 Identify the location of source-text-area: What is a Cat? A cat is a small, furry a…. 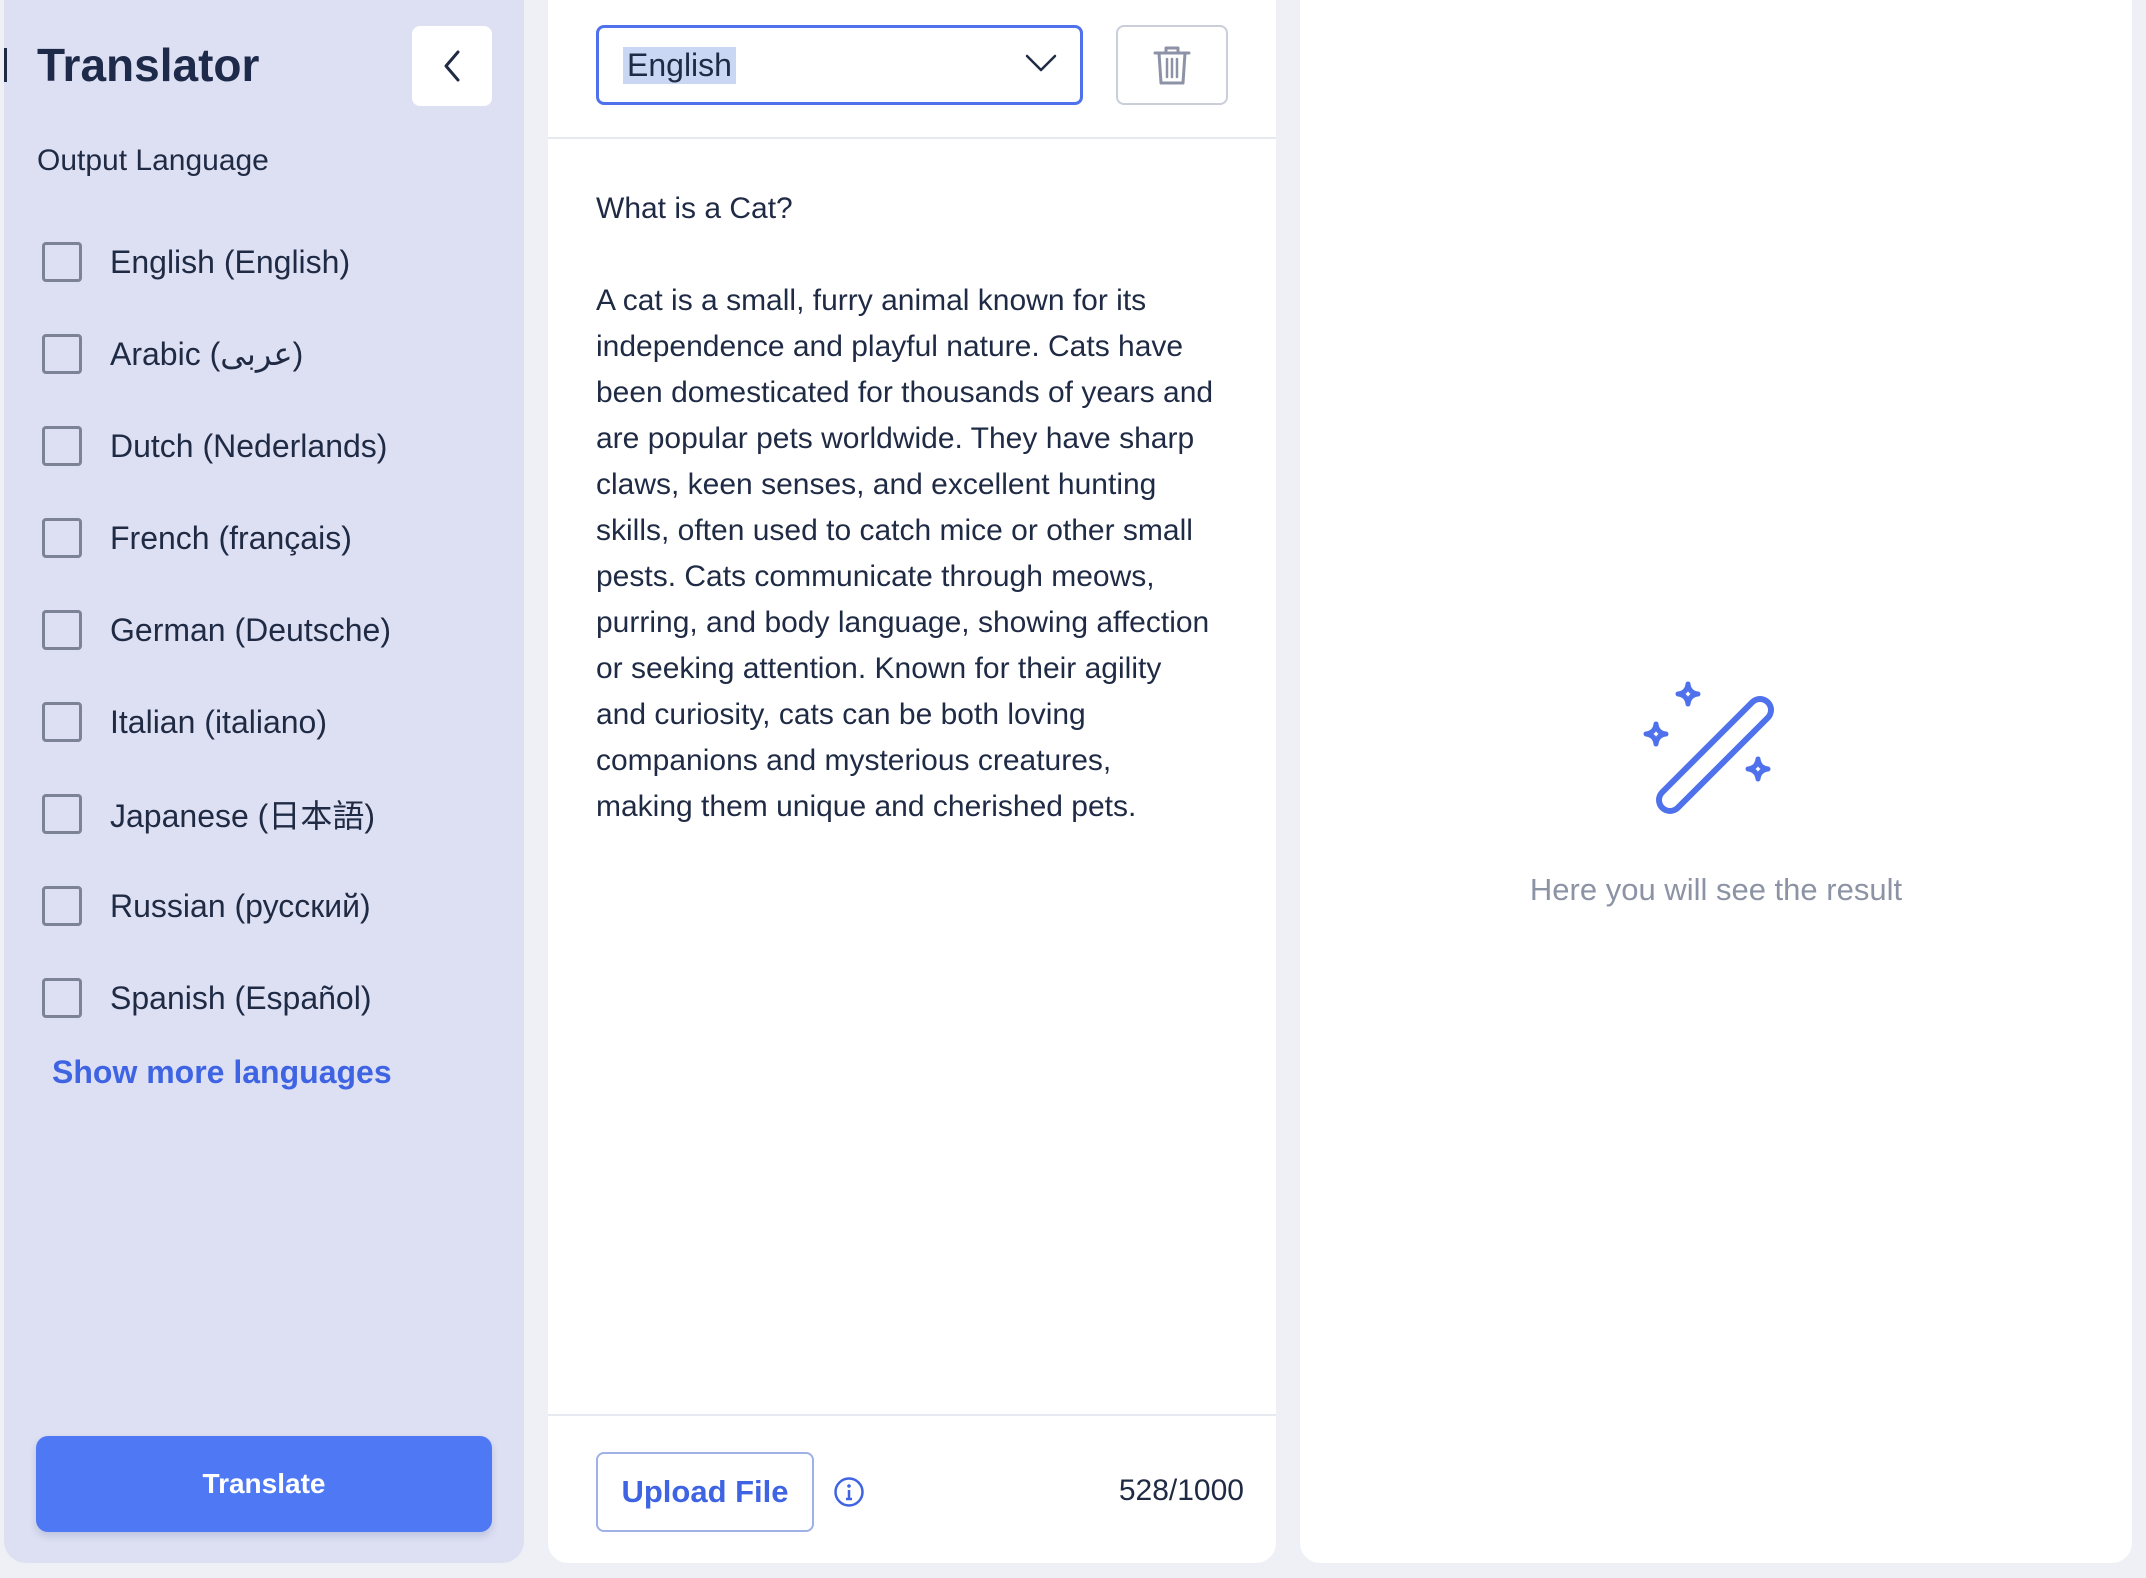
(916, 508).